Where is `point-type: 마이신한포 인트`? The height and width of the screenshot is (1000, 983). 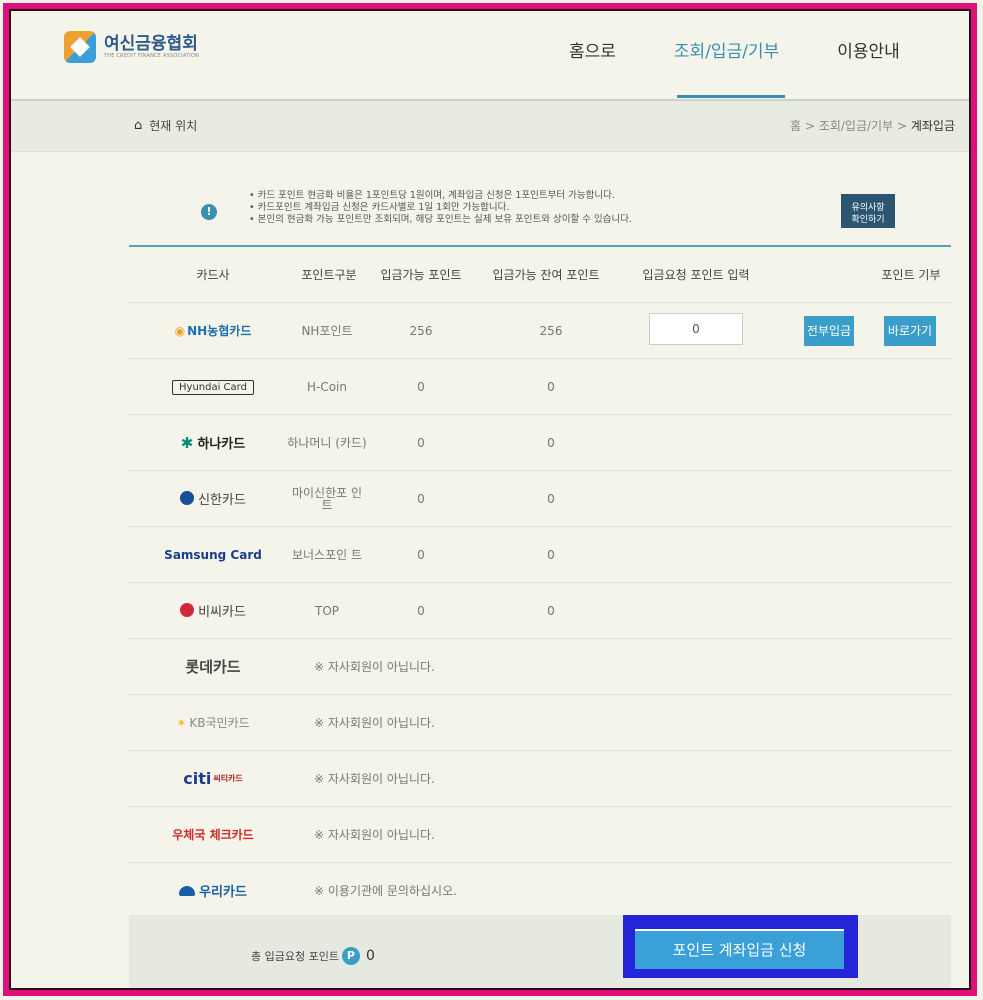 point-type: 마이신한포 인트 is located at coordinates (327, 498).